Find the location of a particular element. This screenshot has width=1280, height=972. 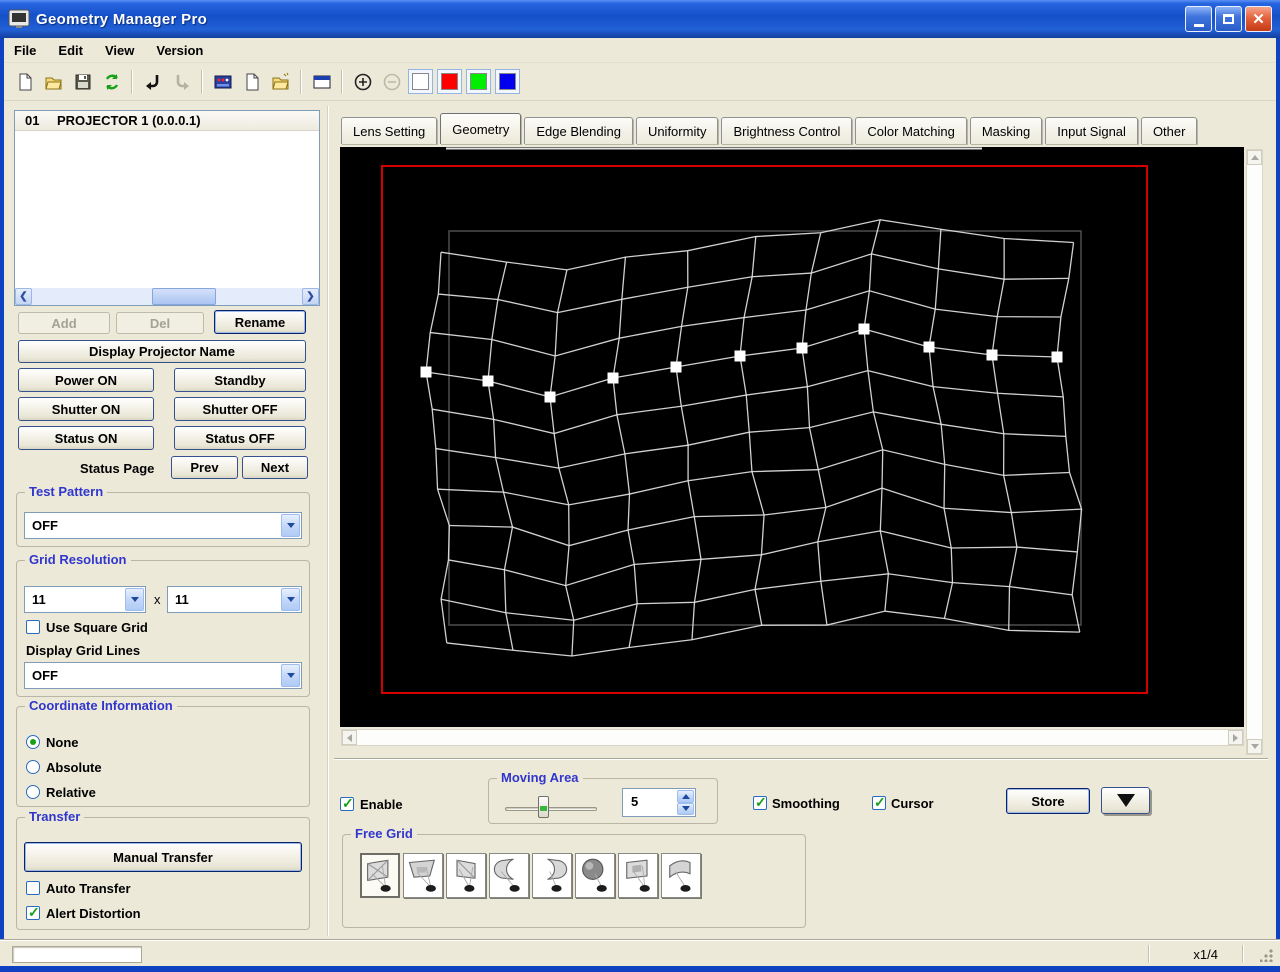

tab-brightness-control: Brightness Control is located at coordinates (787, 130).